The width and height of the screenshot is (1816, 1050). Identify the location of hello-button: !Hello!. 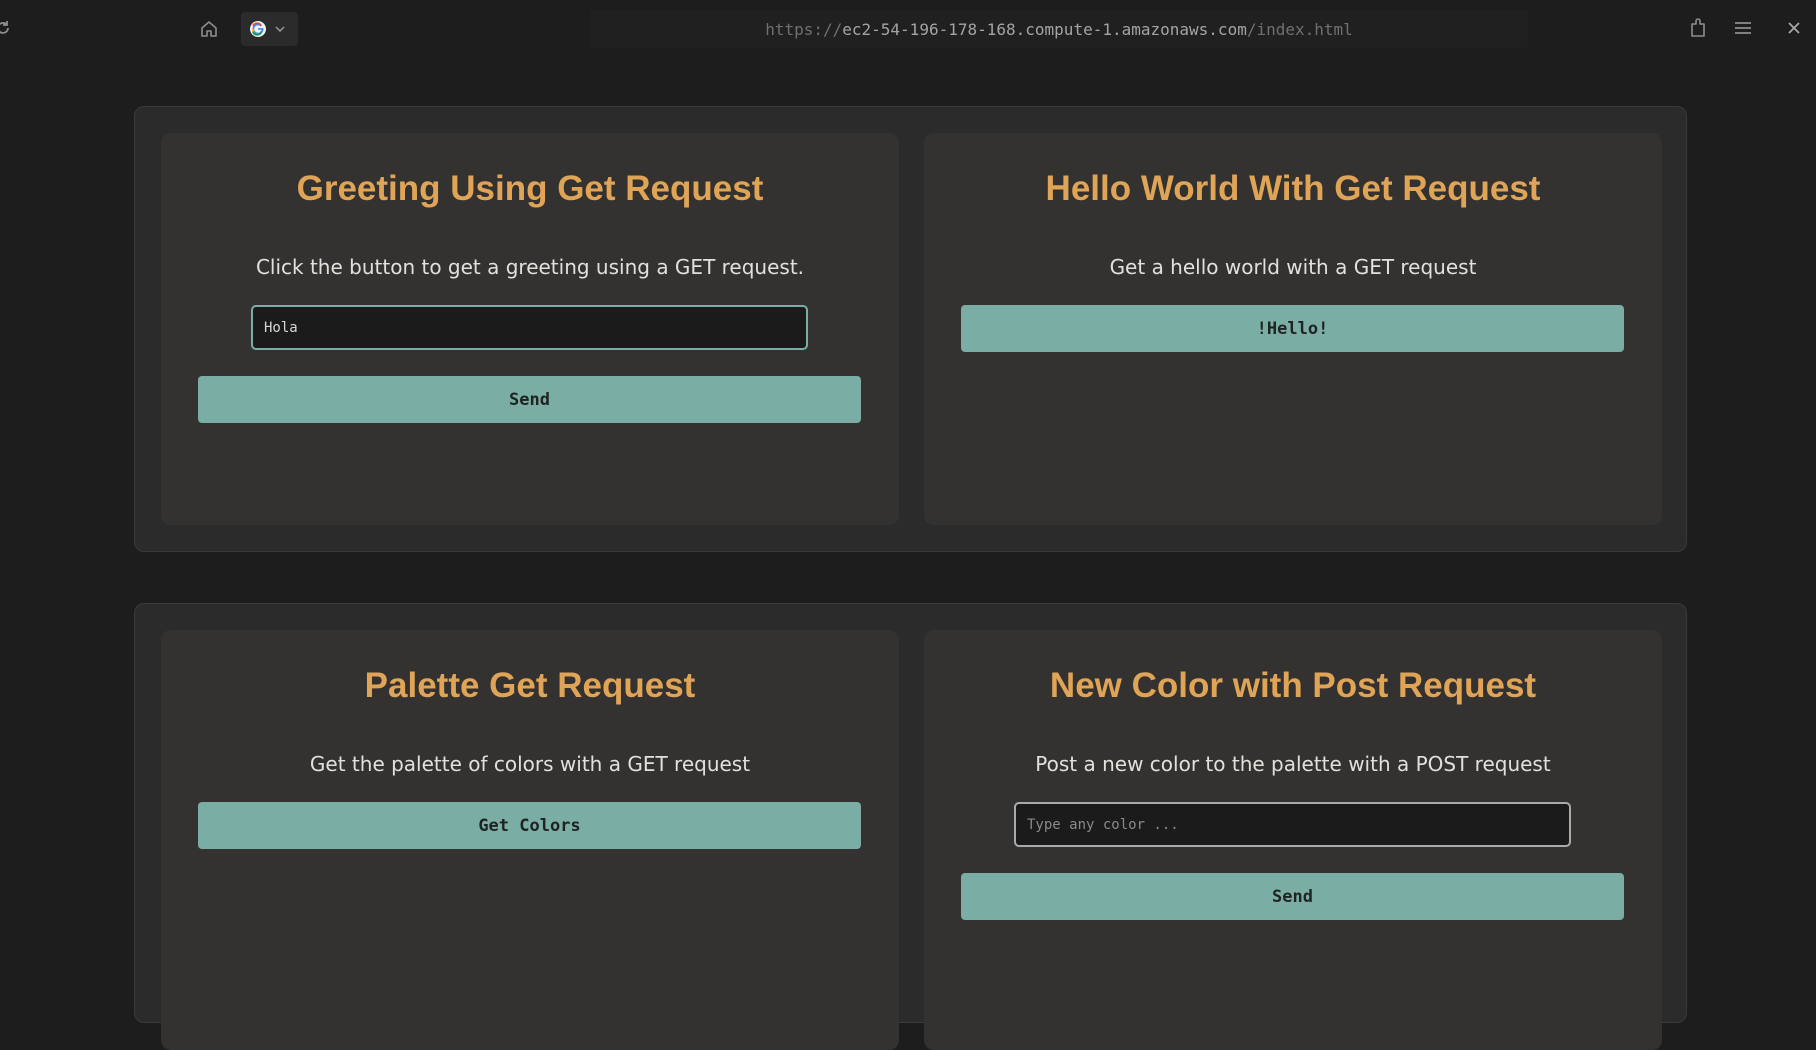
(1292, 328).